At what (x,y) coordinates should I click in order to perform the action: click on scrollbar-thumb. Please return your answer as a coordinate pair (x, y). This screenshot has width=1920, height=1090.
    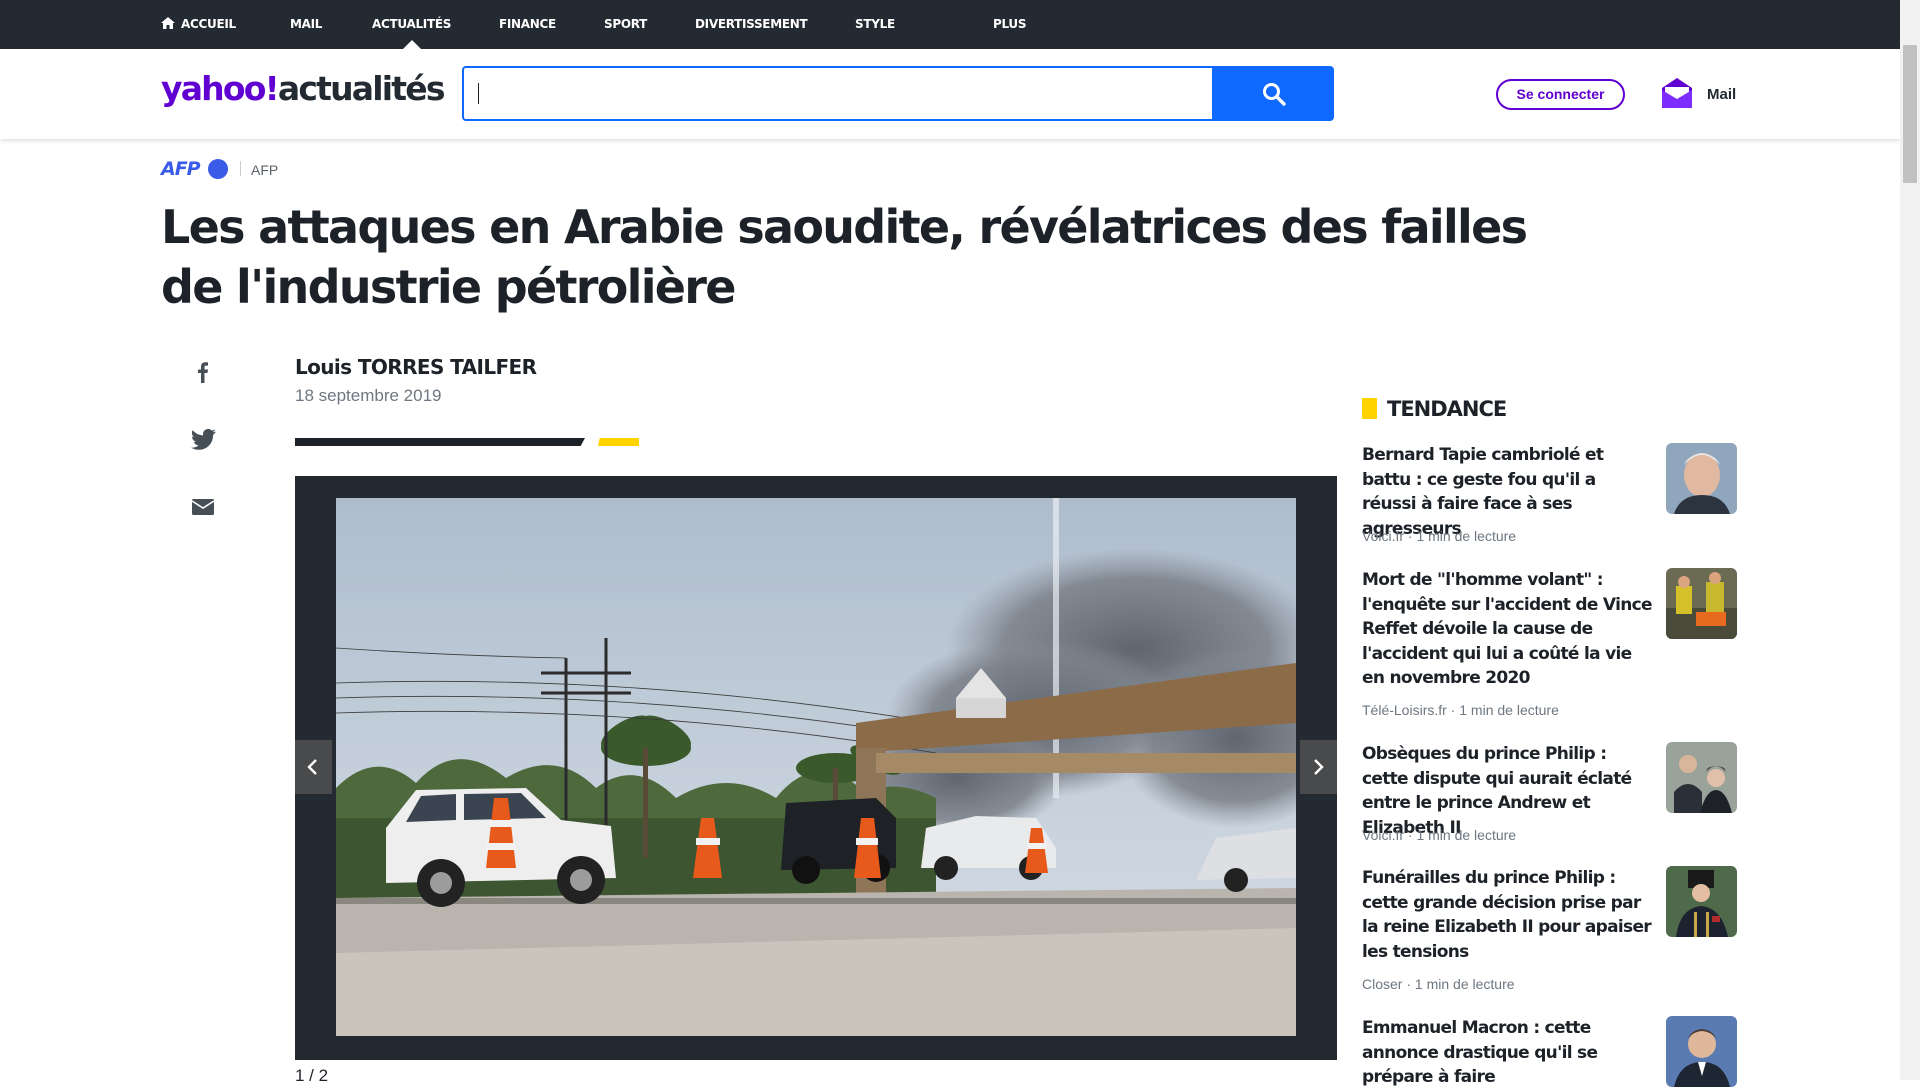
    Looking at the image, I should click on (1910, 114).